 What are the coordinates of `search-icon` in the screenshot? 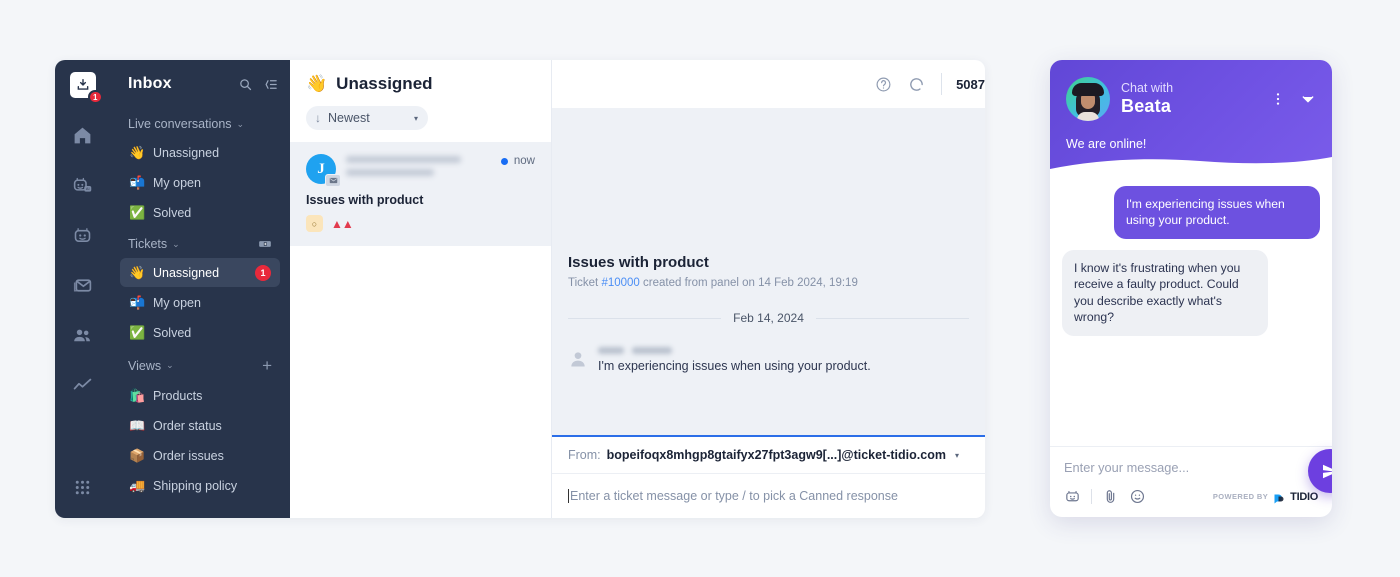 It's located at (245, 84).